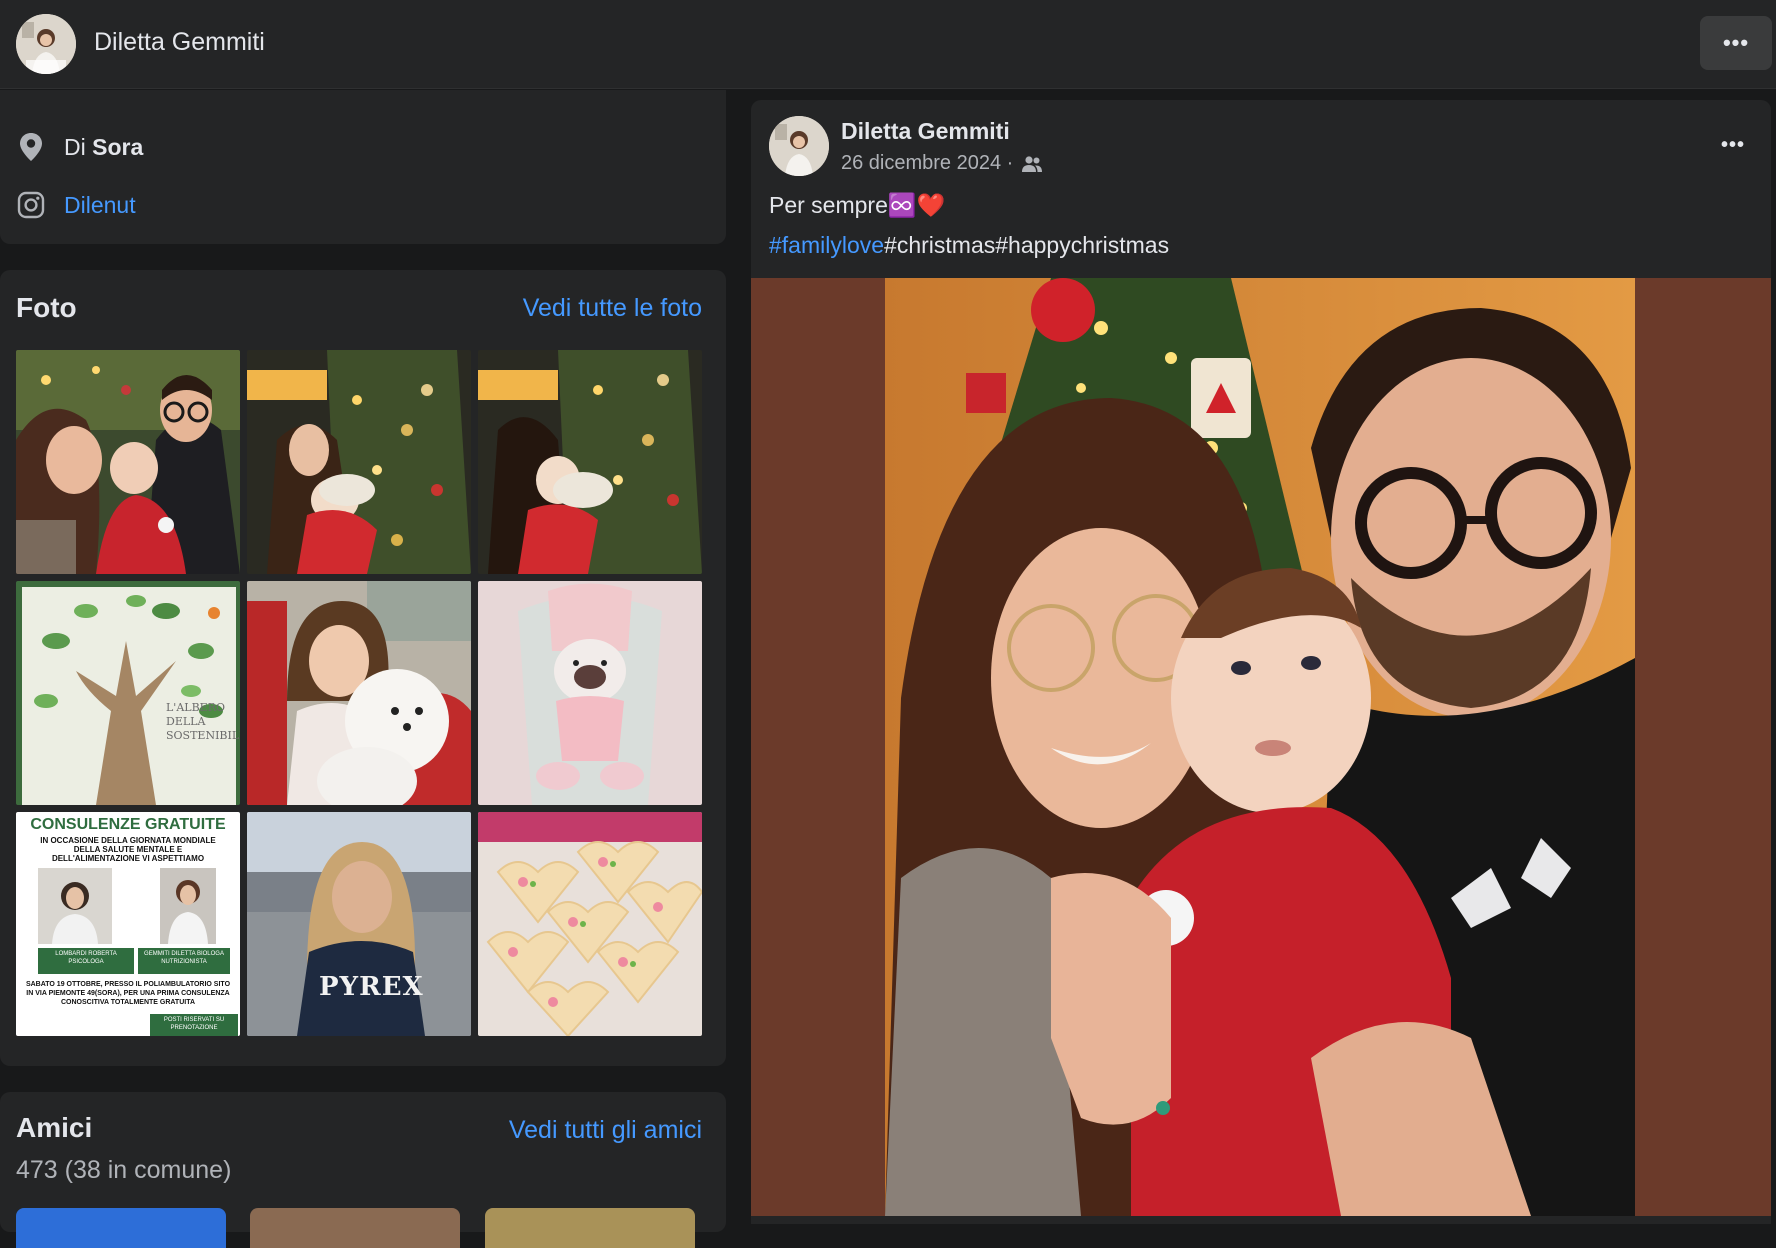  What do you see at coordinates (194, 1025) in the screenshot?
I see `flyer-badge: POSTI RISERVATI SU PRENOTAZIONE` at bounding box center [194, 1025].